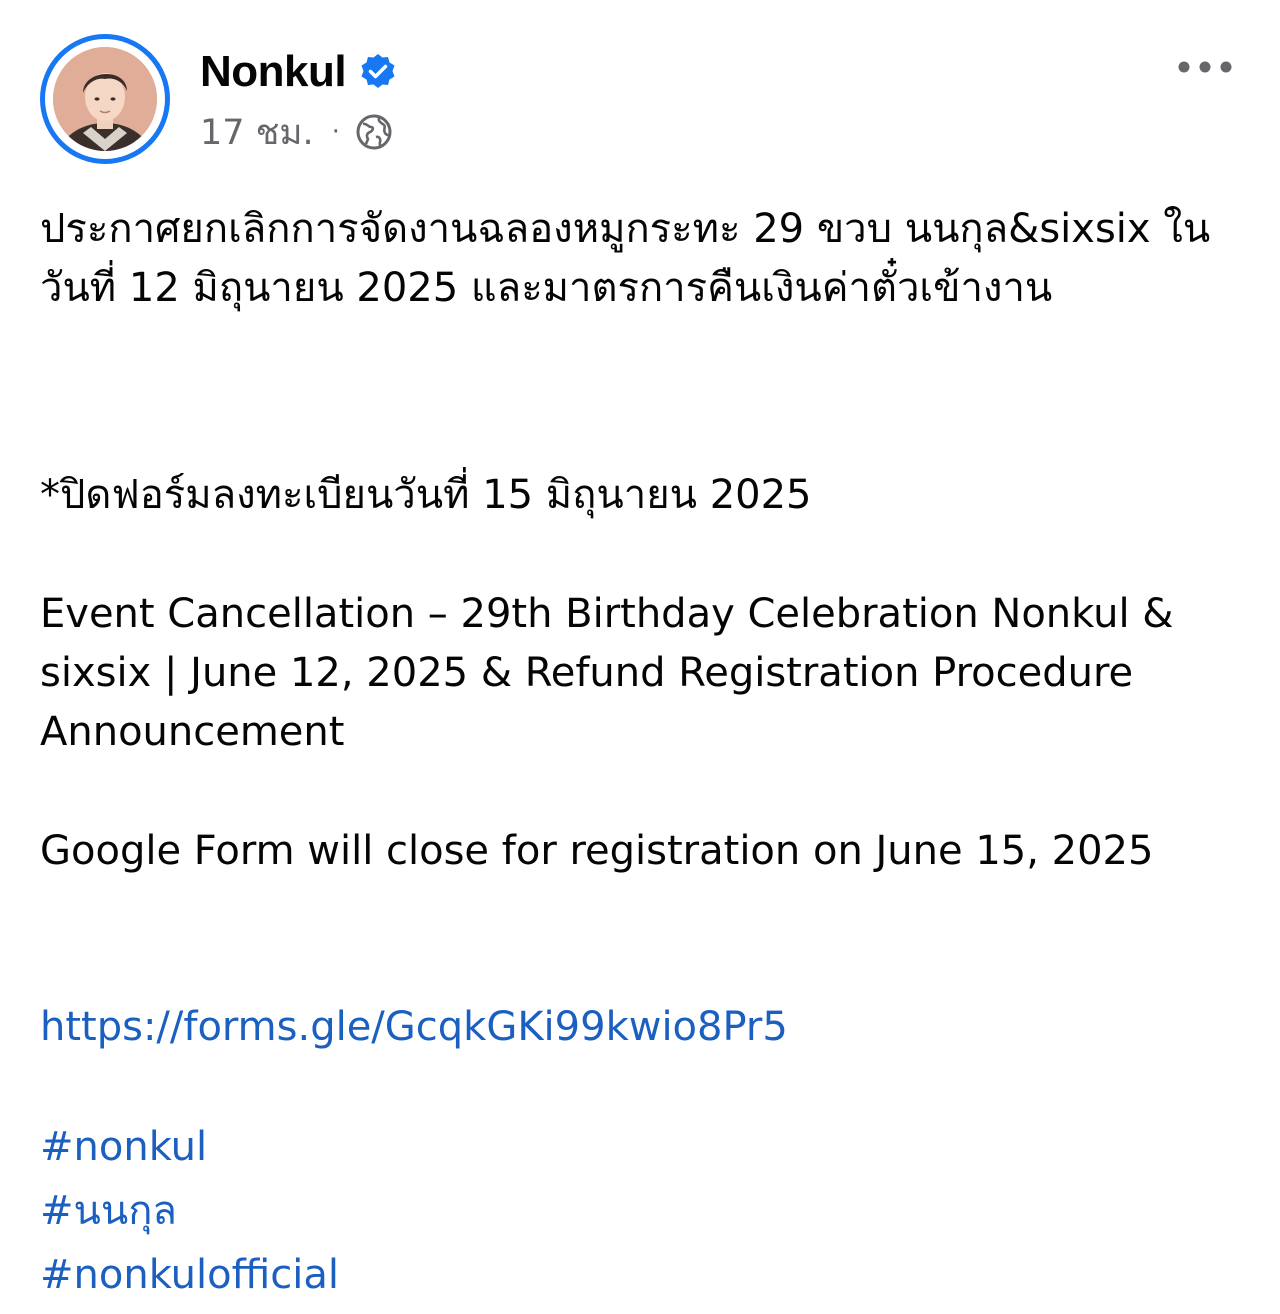 This screenshot has height=1314, width=1280. What do you see at coordinates (374, 132) in the screenshot?
I see `globe-icon` at bounding box center [374, 132].